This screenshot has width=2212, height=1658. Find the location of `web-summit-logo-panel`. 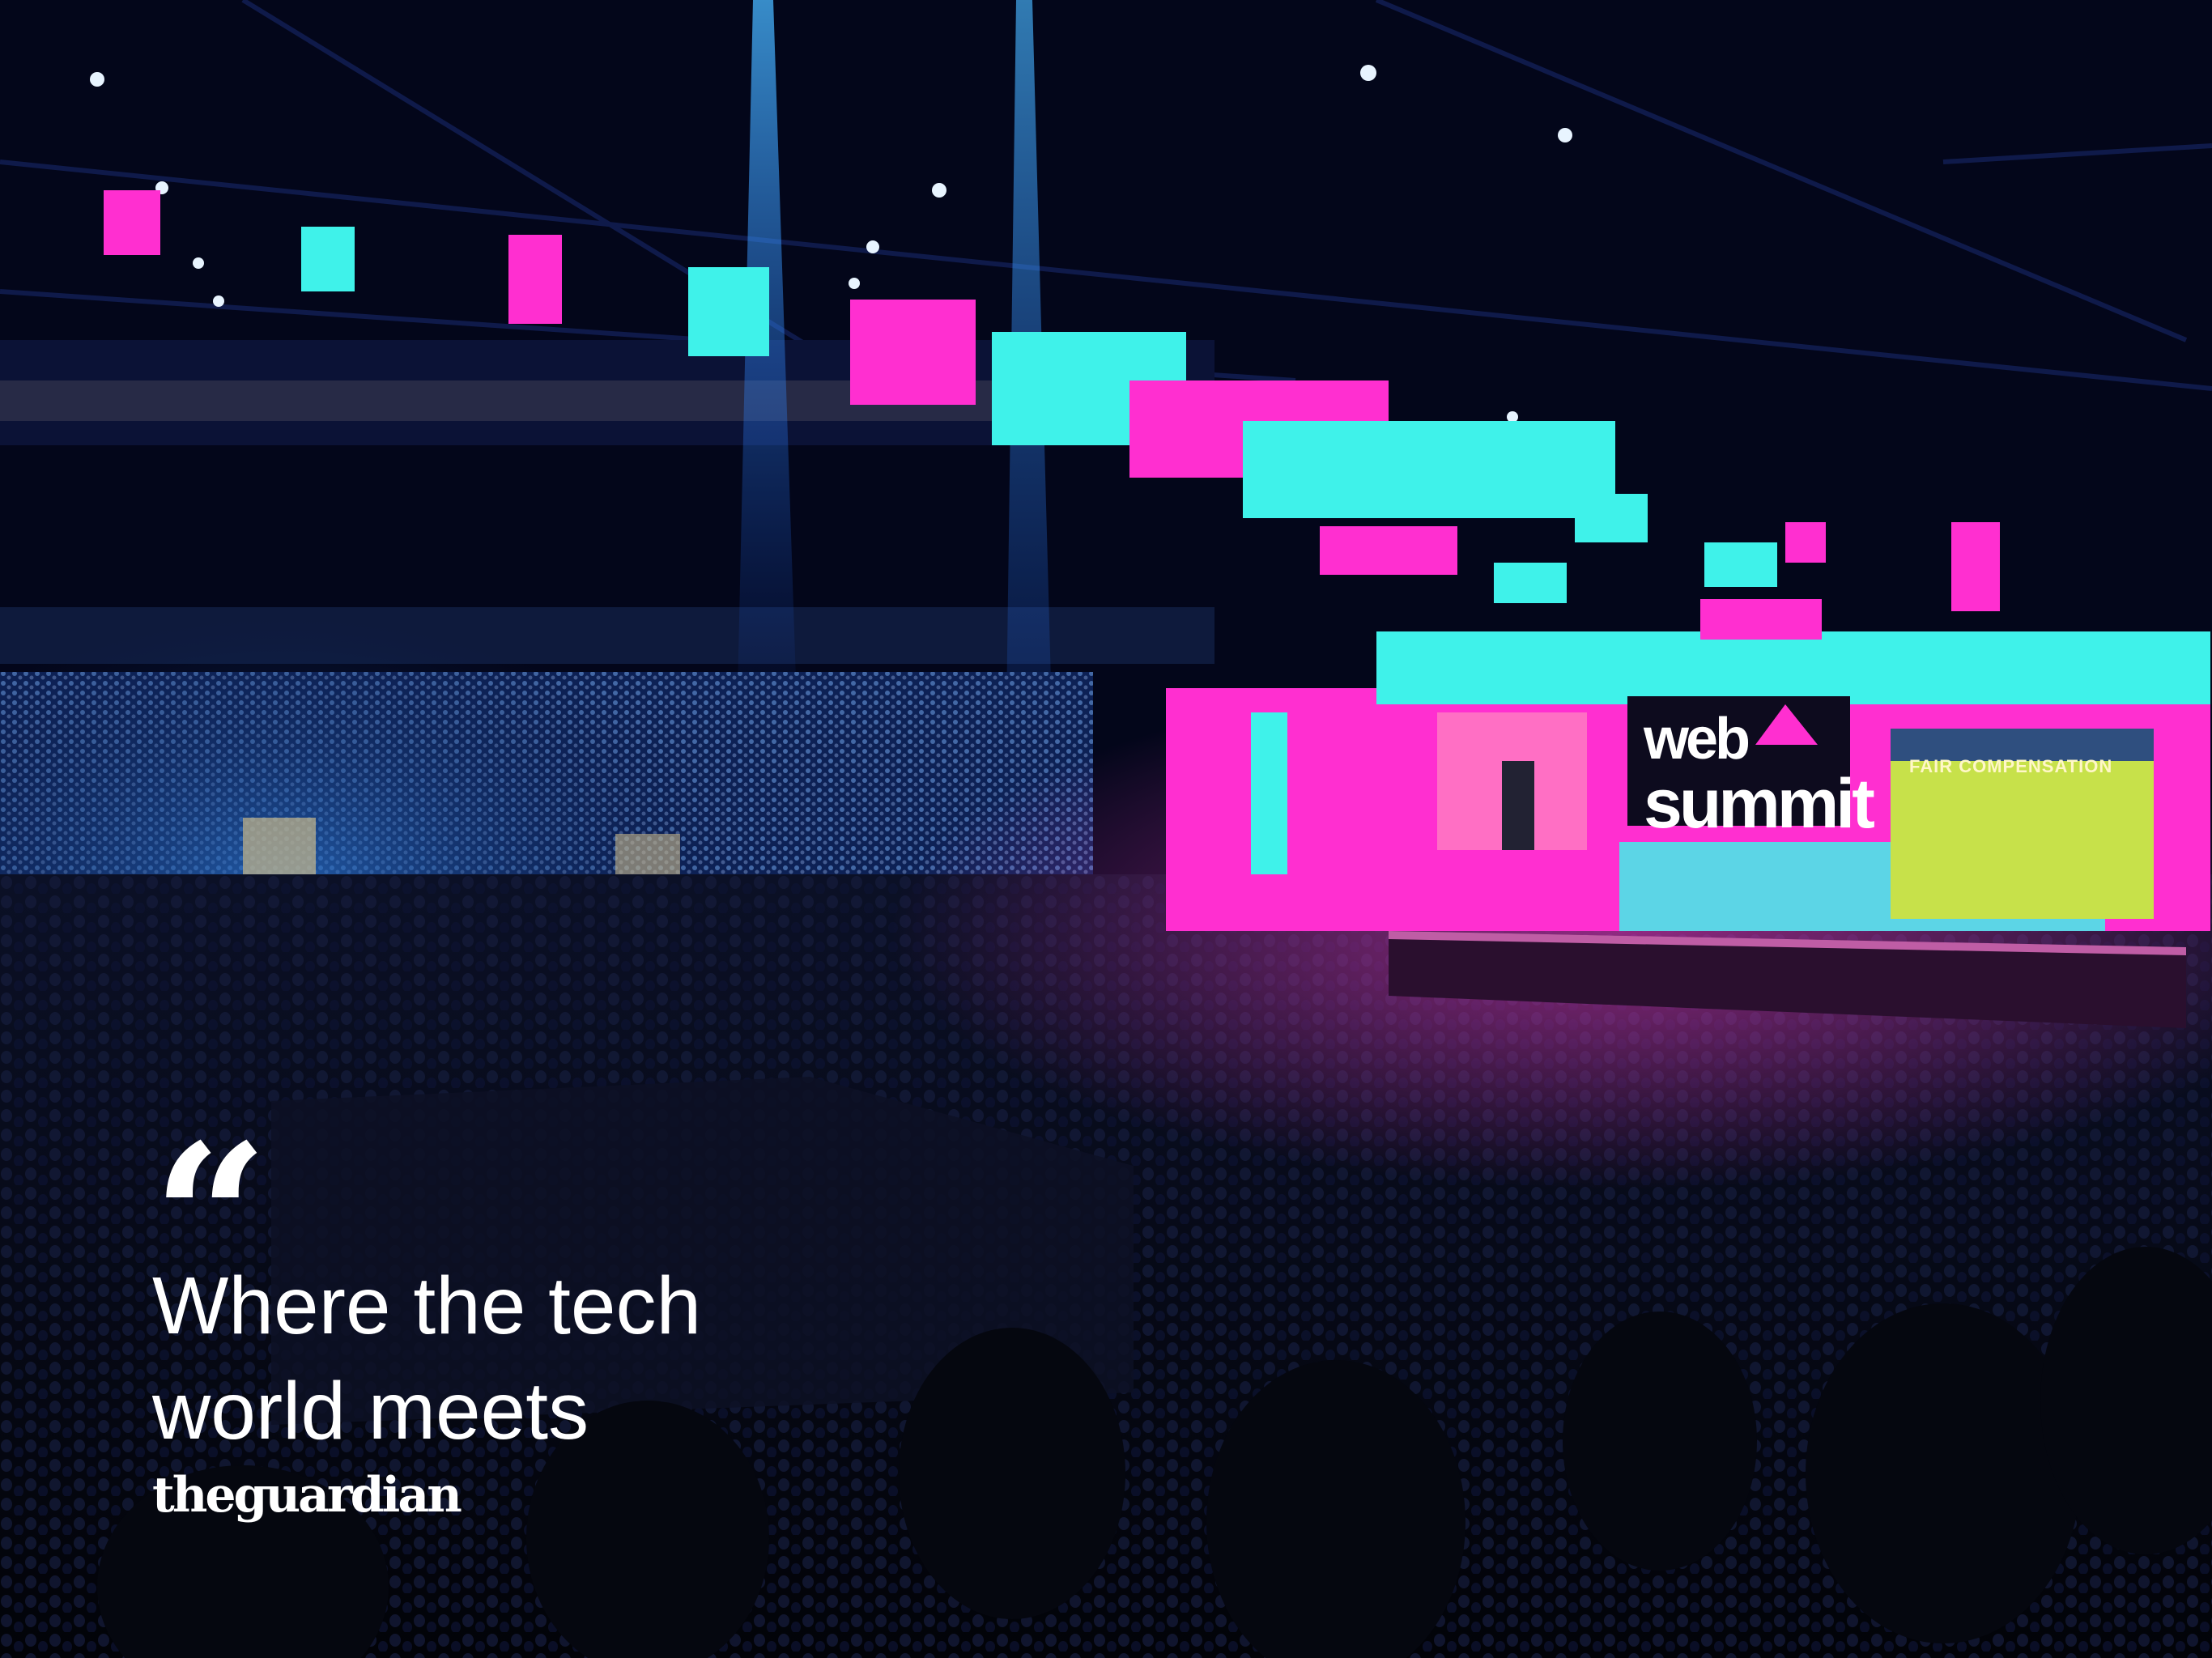

web-summit-logo-panel is located at coordinates (1739, 761).